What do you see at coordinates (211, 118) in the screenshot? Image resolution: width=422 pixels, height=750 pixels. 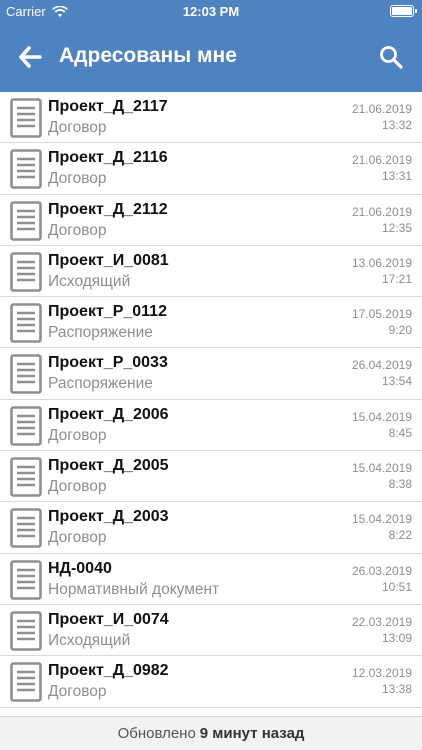 I see `list-item: Проект_Д_2117 Договор 21.06.2019 13:32` at bounding box center [211, 118].